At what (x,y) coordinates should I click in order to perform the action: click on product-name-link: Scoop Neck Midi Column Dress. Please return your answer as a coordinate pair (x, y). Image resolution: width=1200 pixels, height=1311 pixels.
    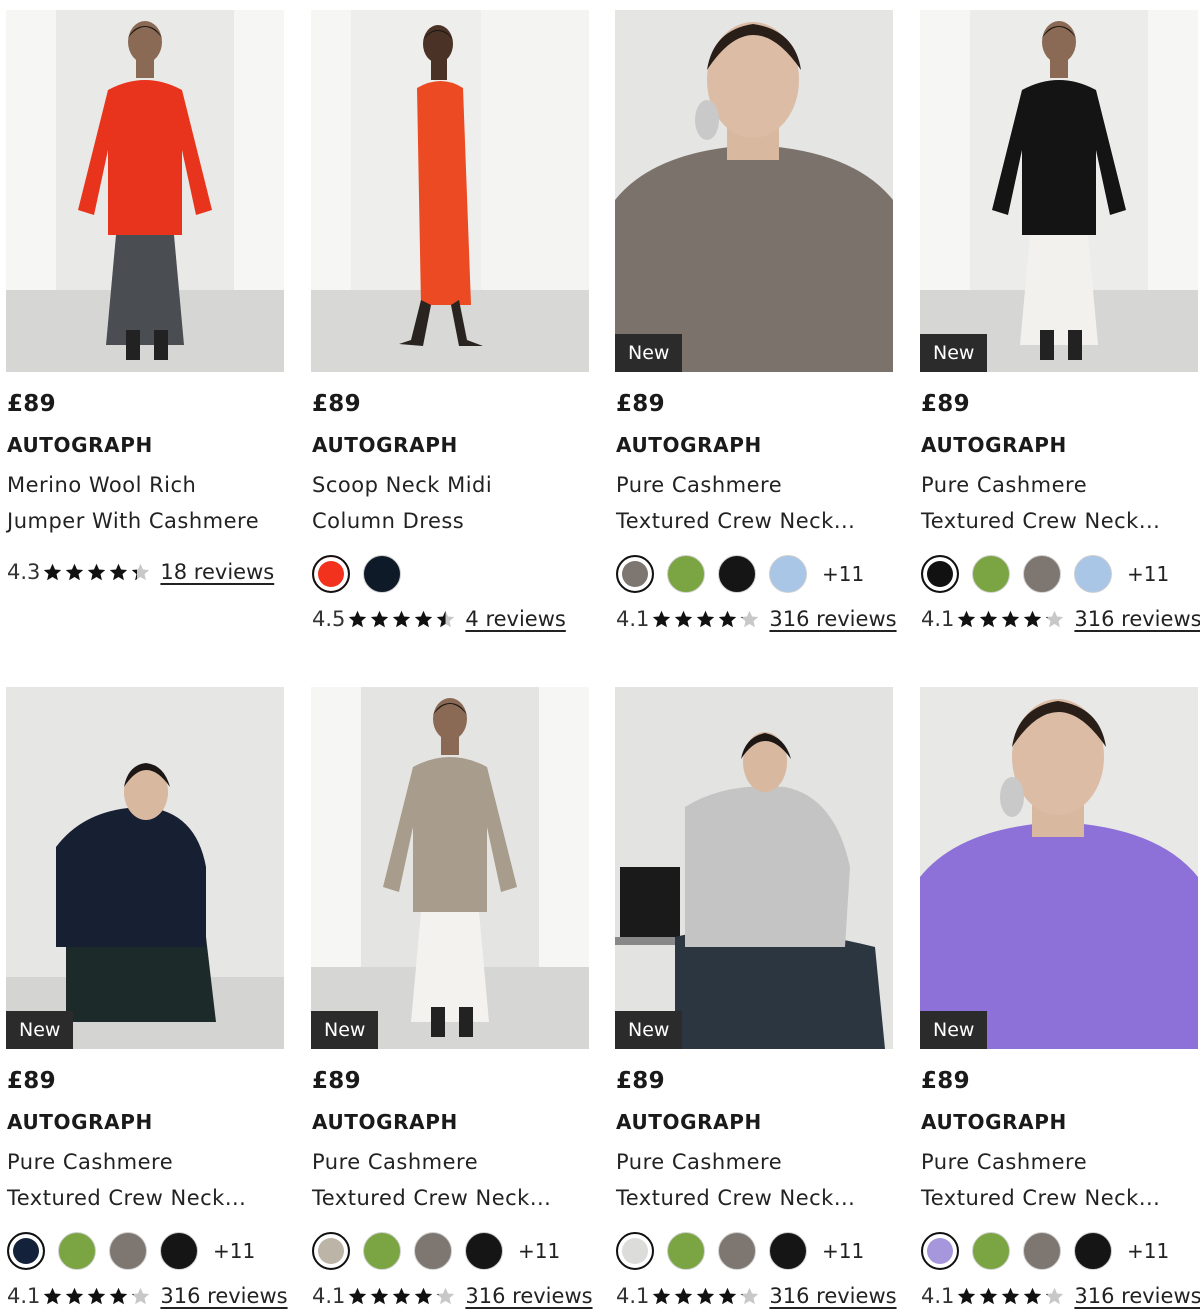
    Looking at the image, I should click on (457, 503).